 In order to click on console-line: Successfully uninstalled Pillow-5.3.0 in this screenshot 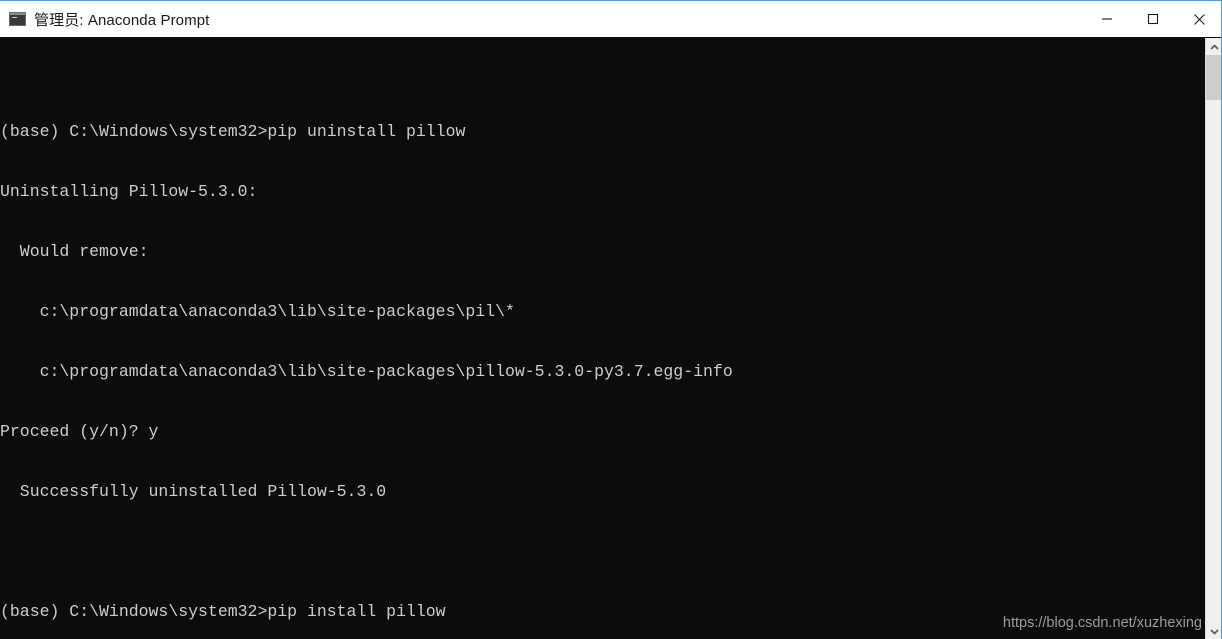, I will do `click(193, 491)`.